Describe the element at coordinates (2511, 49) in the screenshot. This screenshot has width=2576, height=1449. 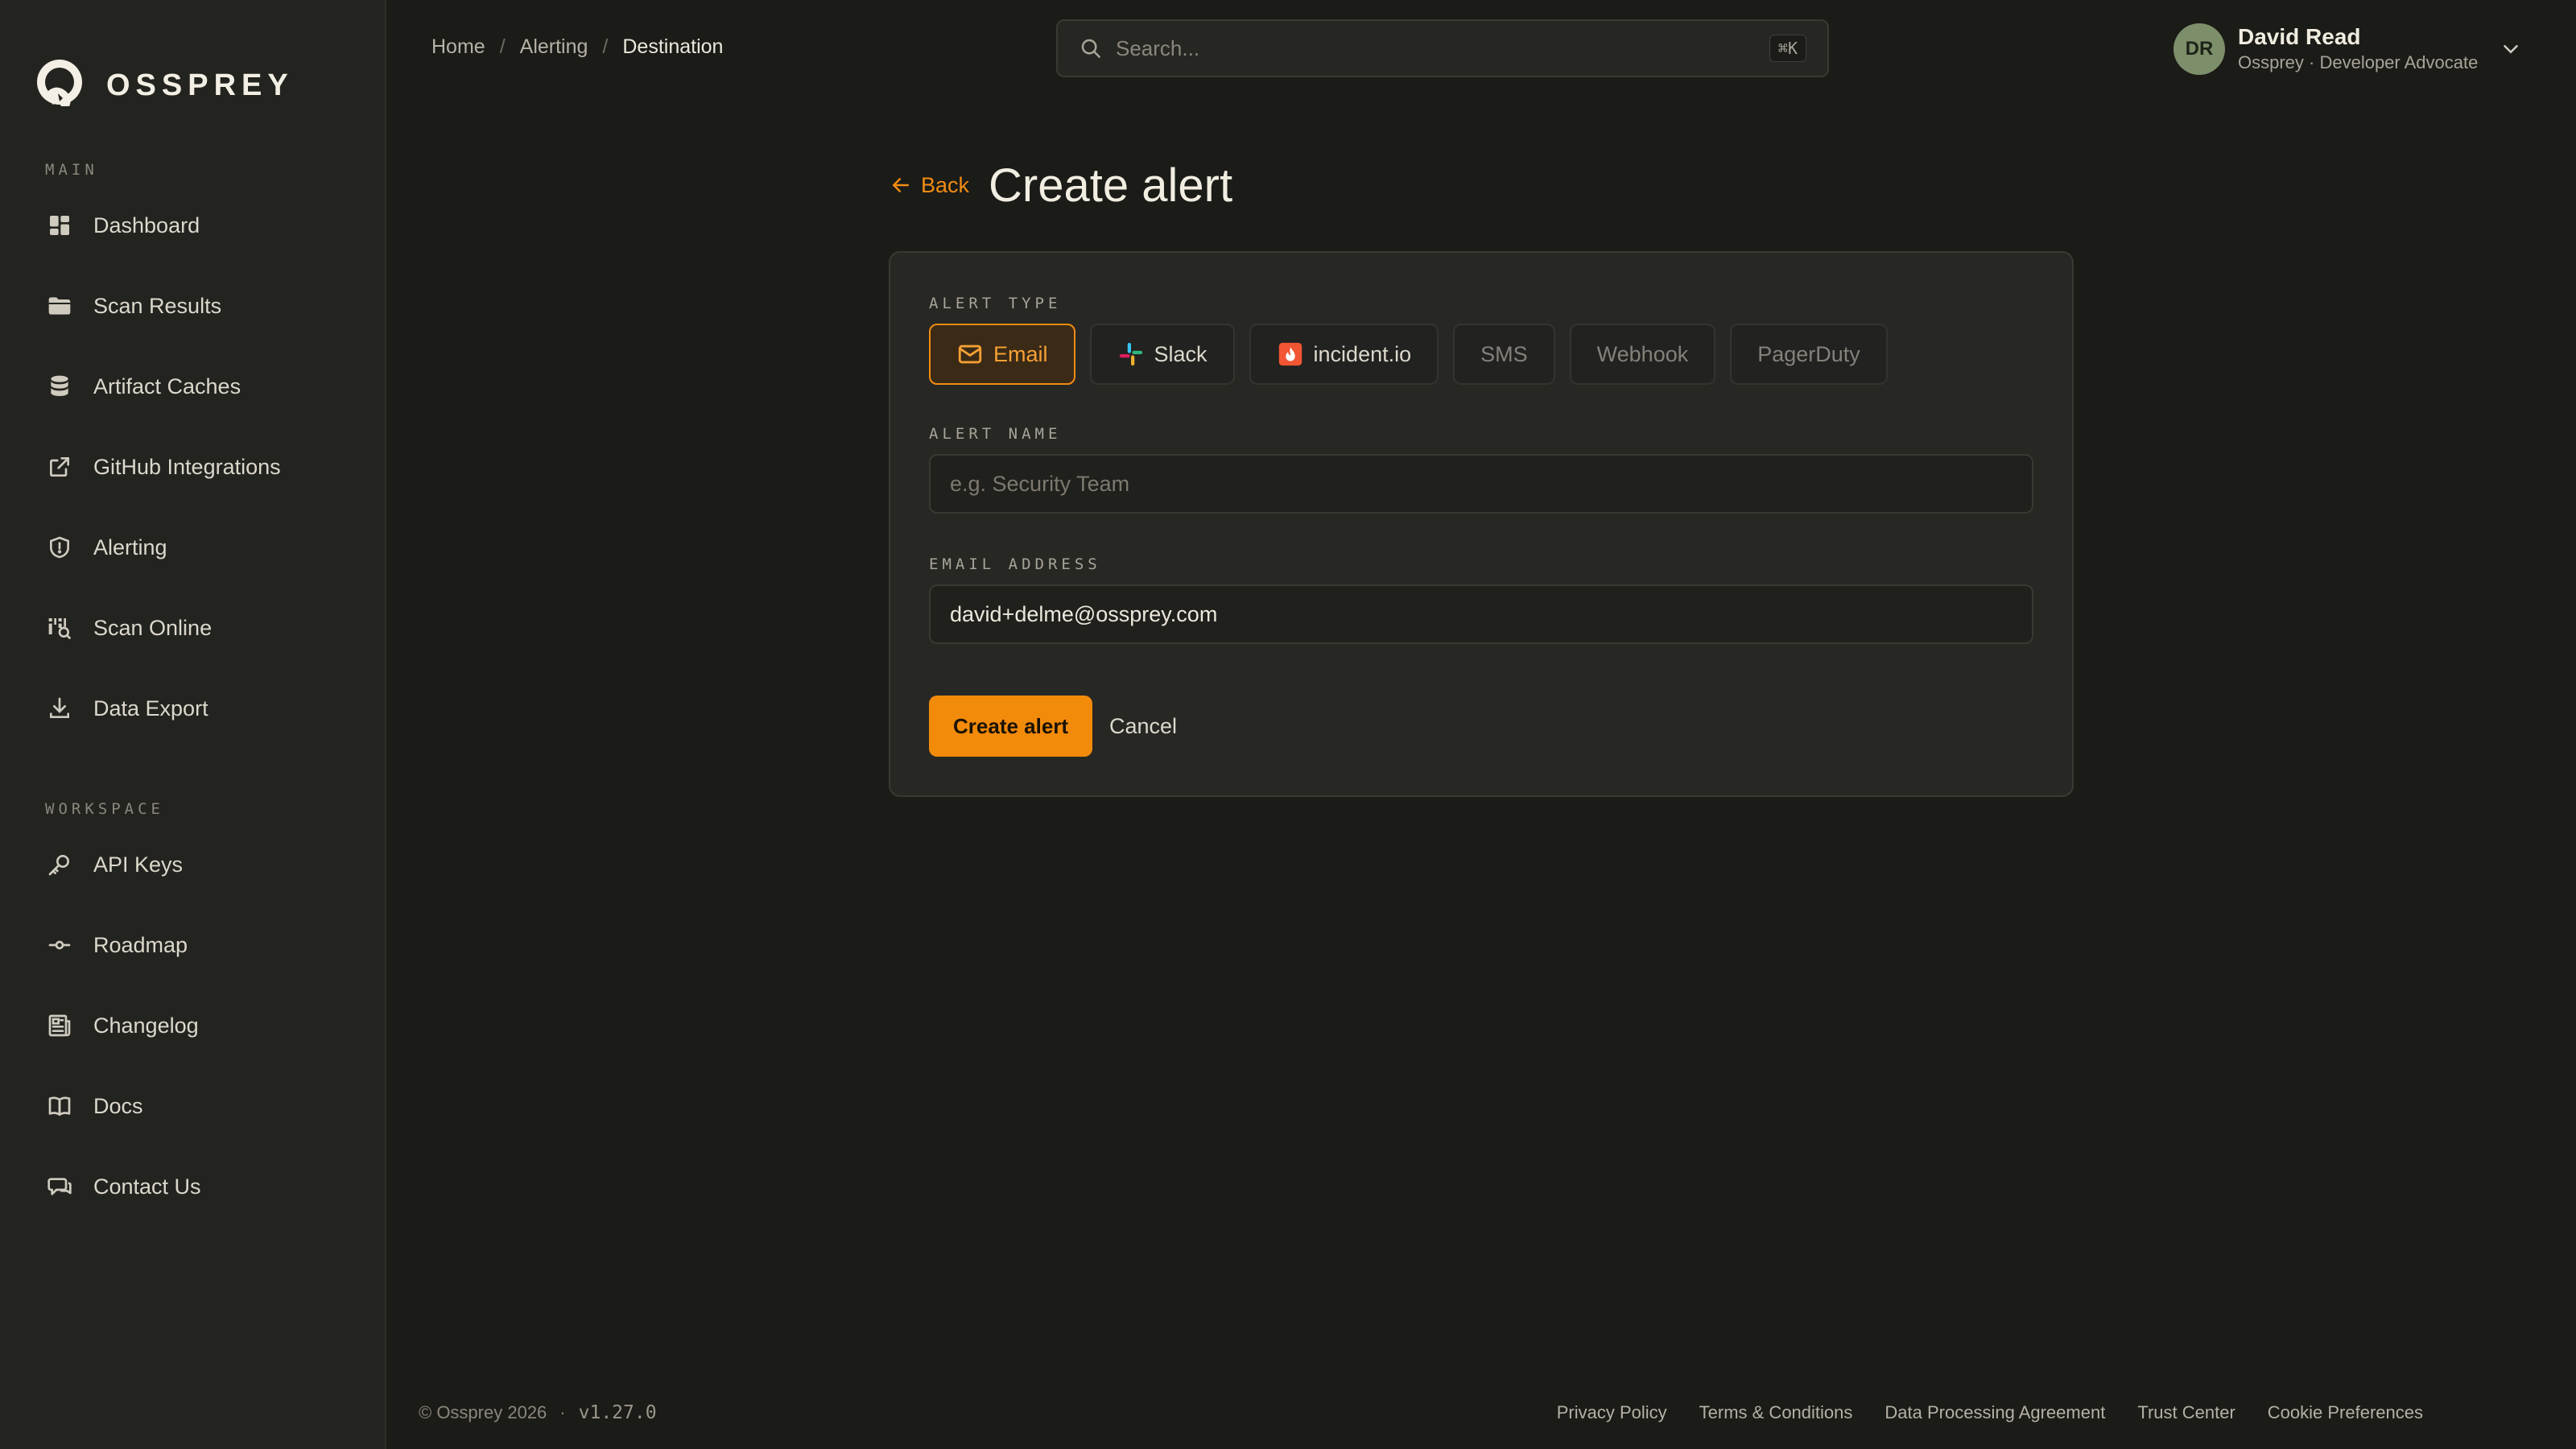
I see `chevron-down-icon` at that location.